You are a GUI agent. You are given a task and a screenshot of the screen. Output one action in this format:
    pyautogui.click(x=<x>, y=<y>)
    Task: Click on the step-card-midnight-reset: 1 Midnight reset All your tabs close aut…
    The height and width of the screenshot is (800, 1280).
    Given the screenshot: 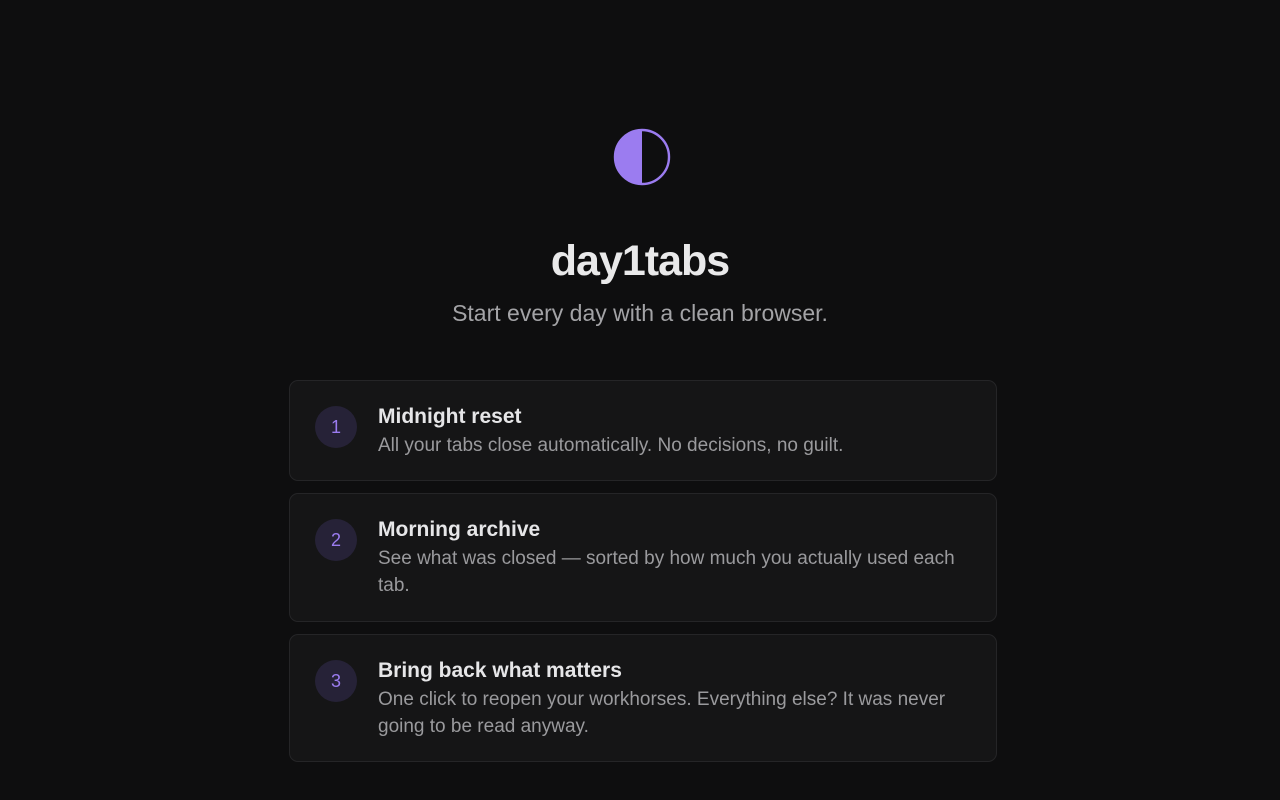 What is the action you would take?
    pyautogui.click(x=643, y=430)
    